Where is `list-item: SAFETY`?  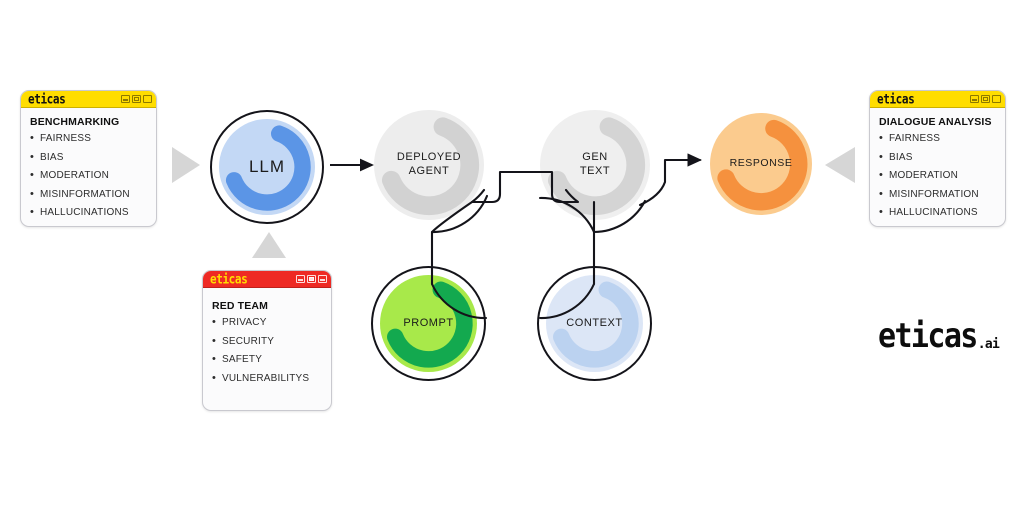
list-item: SAFETY is located at coordinates (267, 359).